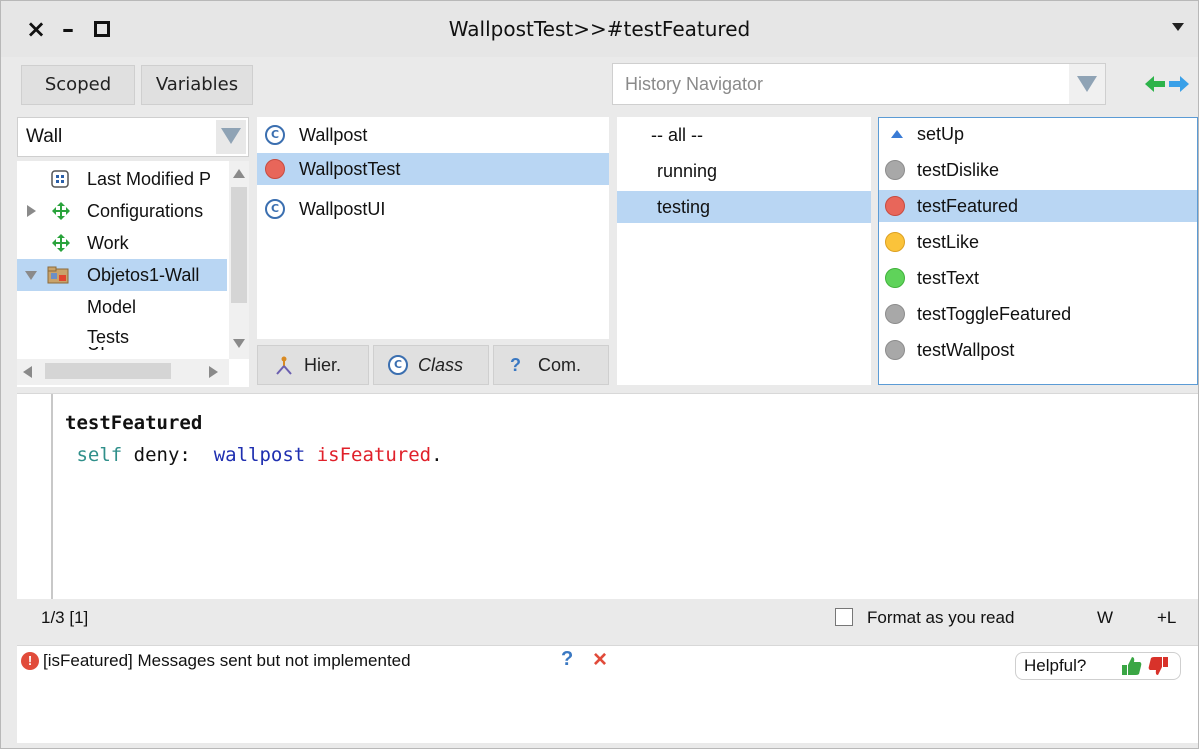 This screenshot has height=749, width=1199. What do you see at coordinates (684, 207) in the screenshot?
I see `protocol-item-label: testing` at bounding box center [684, 207].